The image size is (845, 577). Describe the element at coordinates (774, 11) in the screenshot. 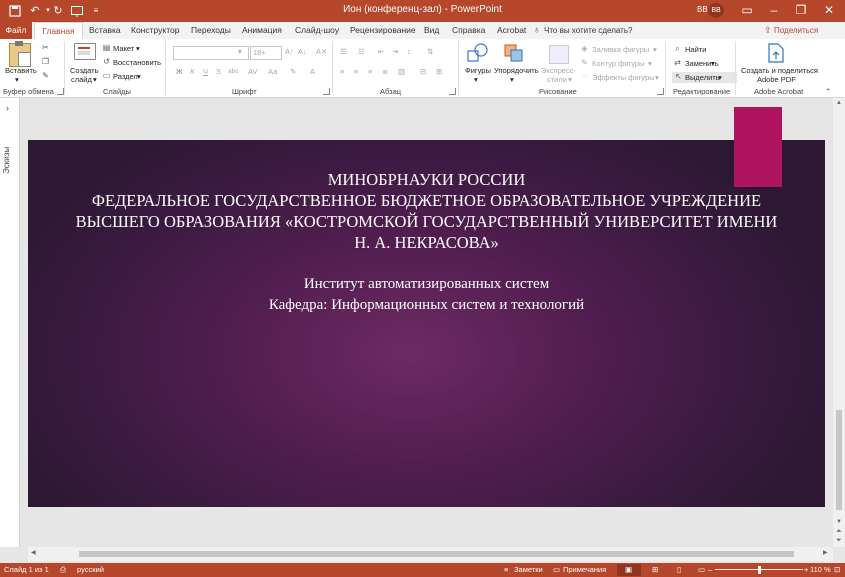

I see `minimize-icon: –` at that location.